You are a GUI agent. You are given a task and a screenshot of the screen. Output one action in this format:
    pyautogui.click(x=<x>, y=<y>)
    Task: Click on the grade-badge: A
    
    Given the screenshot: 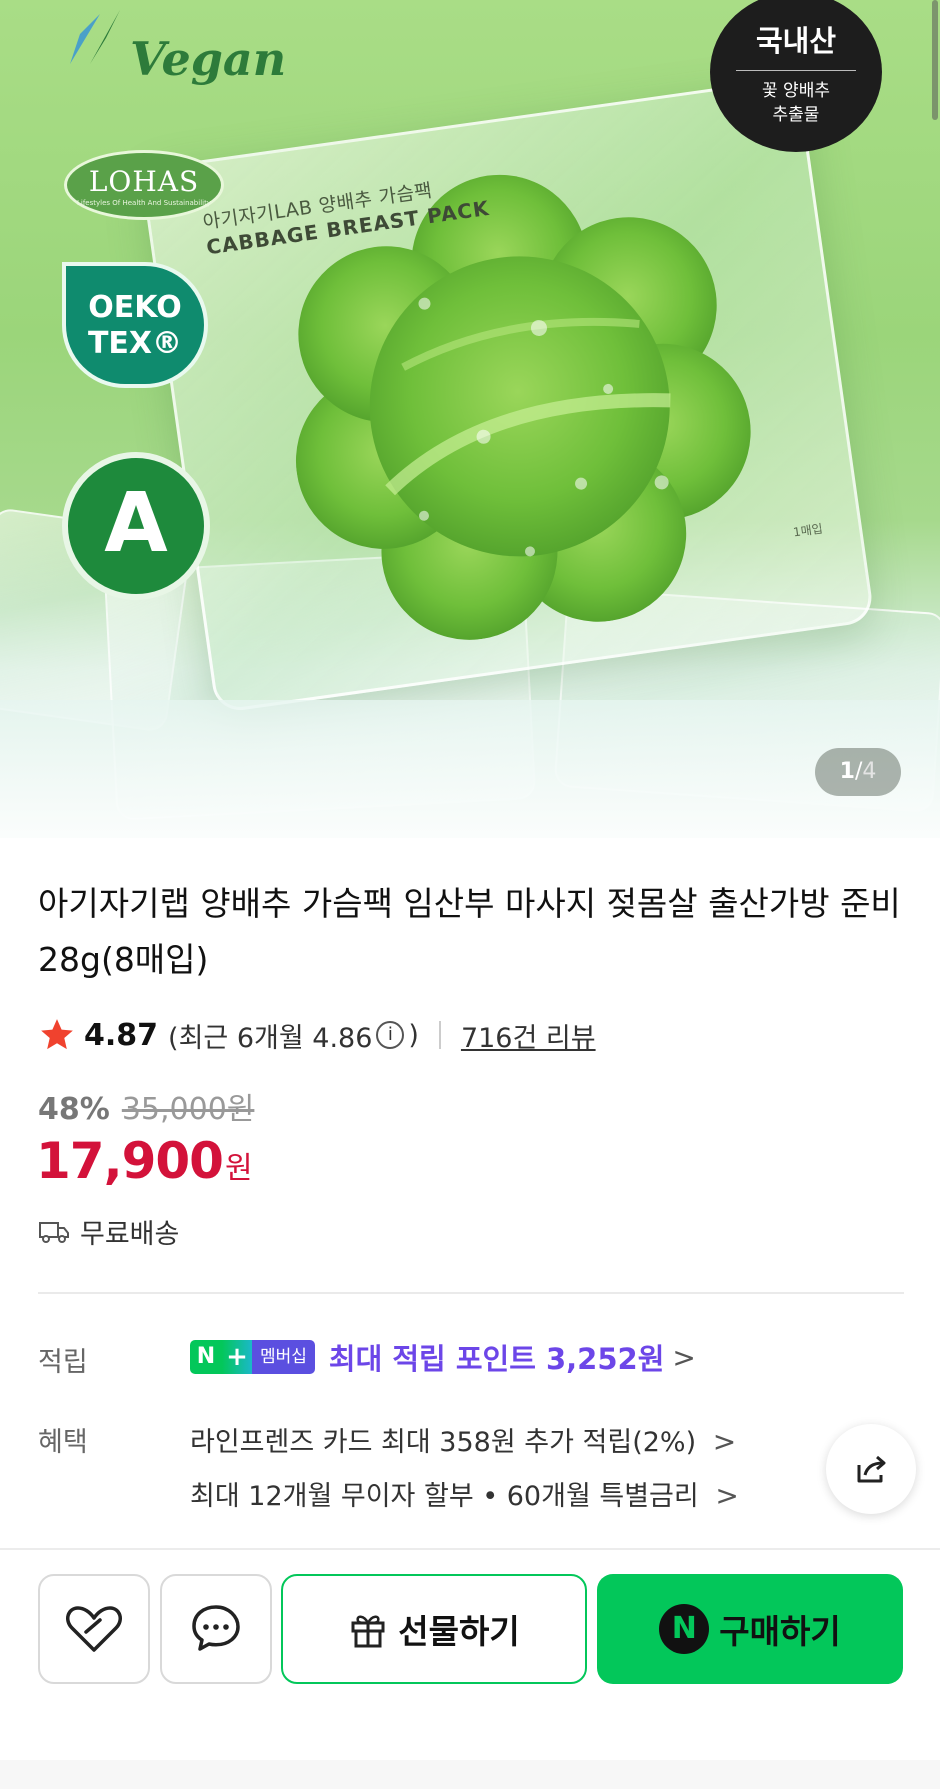 What is the action you would take?
    pyautogui.click(x=136, y=526)
    